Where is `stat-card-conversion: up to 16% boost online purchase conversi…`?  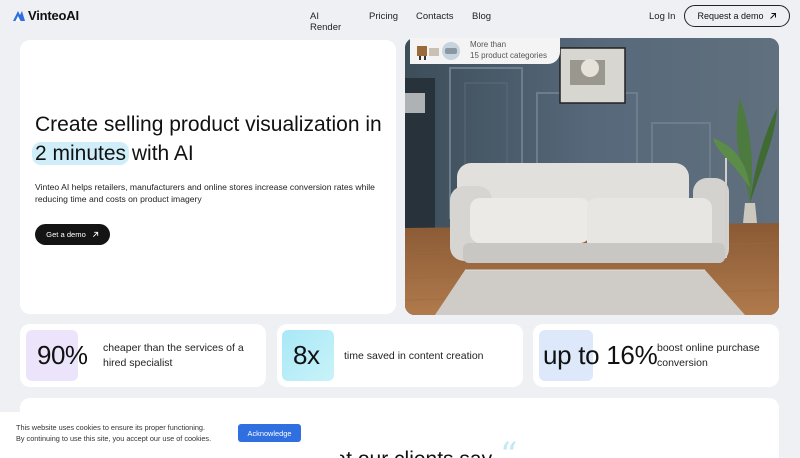
stat-card-conversion: up to 16% boost online purchase conversi… is located at coordinates (656, 355).